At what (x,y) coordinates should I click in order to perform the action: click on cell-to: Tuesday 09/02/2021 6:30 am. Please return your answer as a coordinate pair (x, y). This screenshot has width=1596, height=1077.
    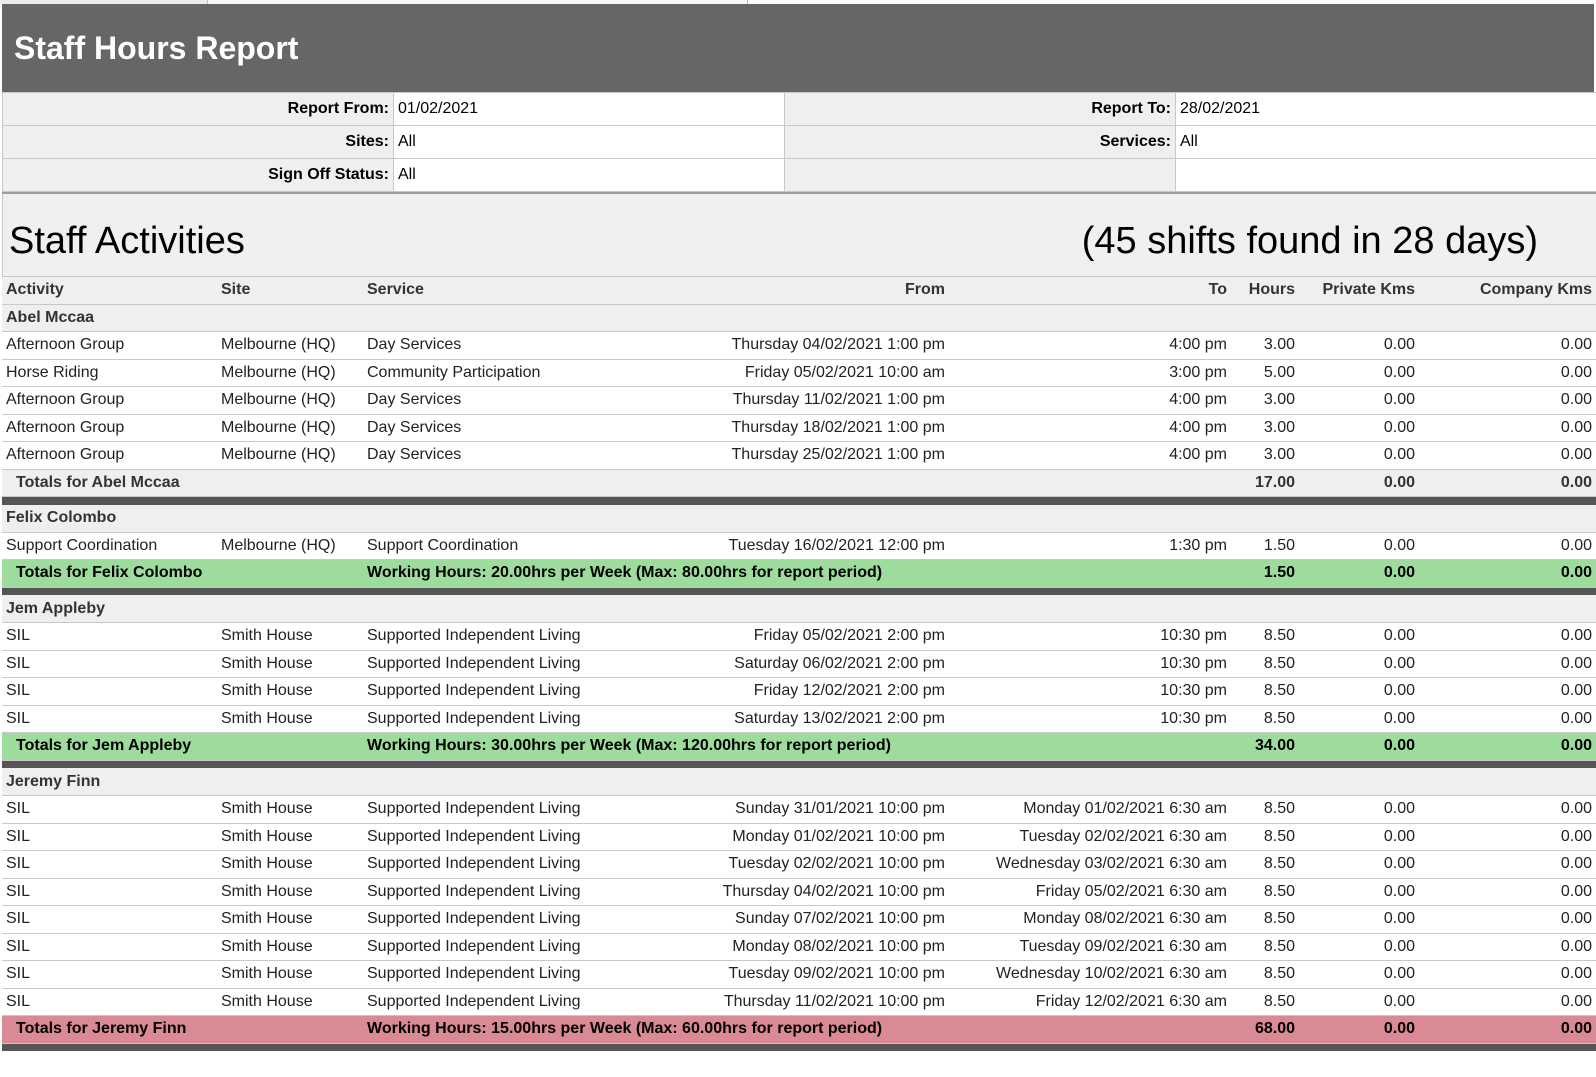
    Looking at the image, I should click on (1090, 947).